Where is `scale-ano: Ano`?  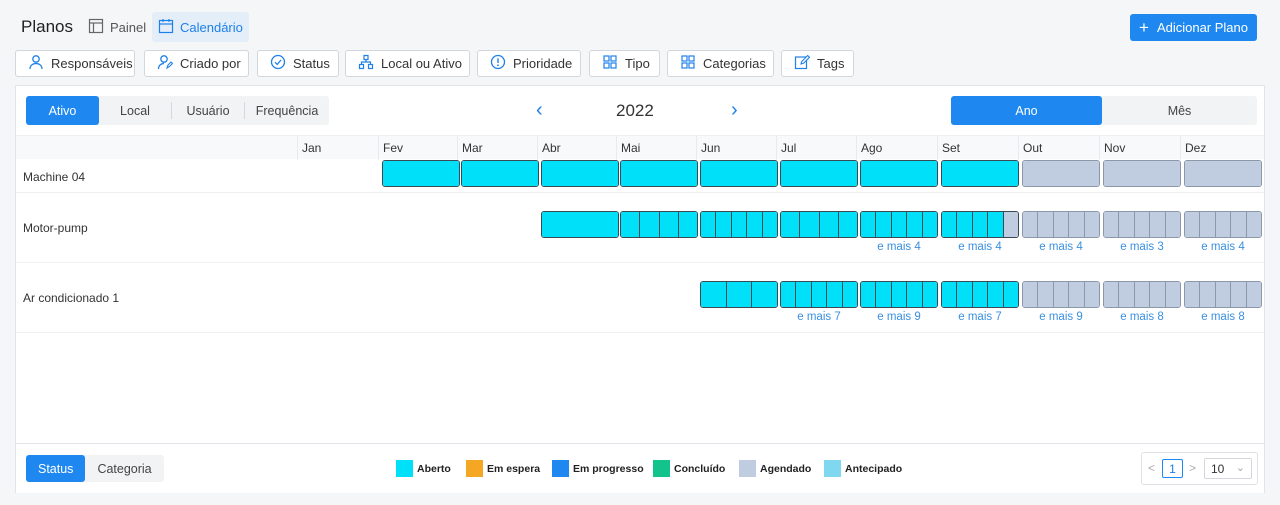 scale-ano: Ano is located at coordinates (1026, 110).